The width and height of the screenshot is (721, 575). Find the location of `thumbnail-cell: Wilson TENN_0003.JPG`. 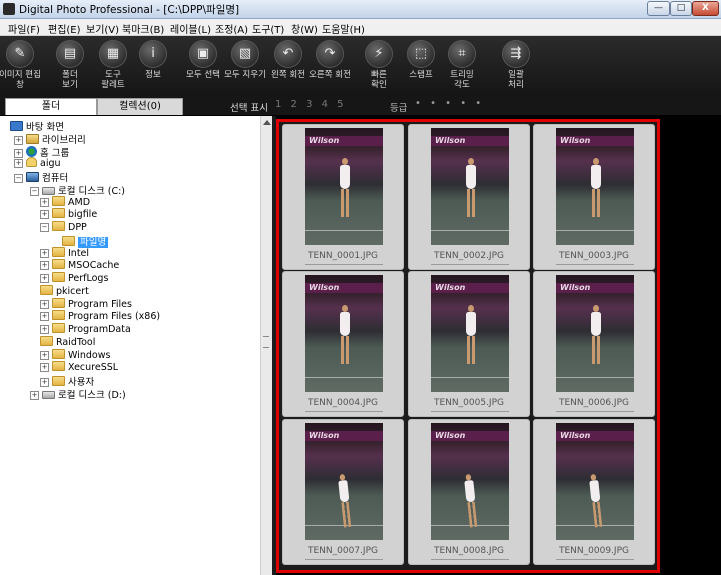

thumbnail-cell: Wilson TENN_0003.JPG is located at coordinates (594, 197).